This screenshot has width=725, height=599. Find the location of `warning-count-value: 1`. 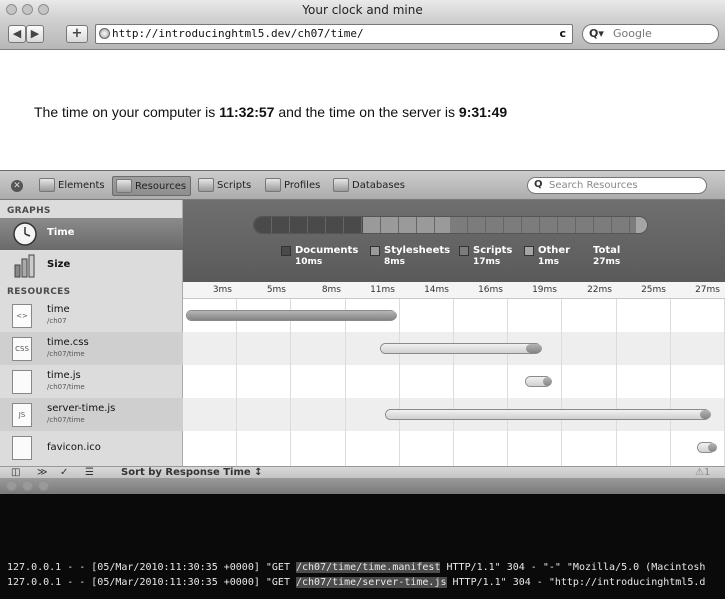

warning-count-value: 1 is located at coordinates (707, 472).